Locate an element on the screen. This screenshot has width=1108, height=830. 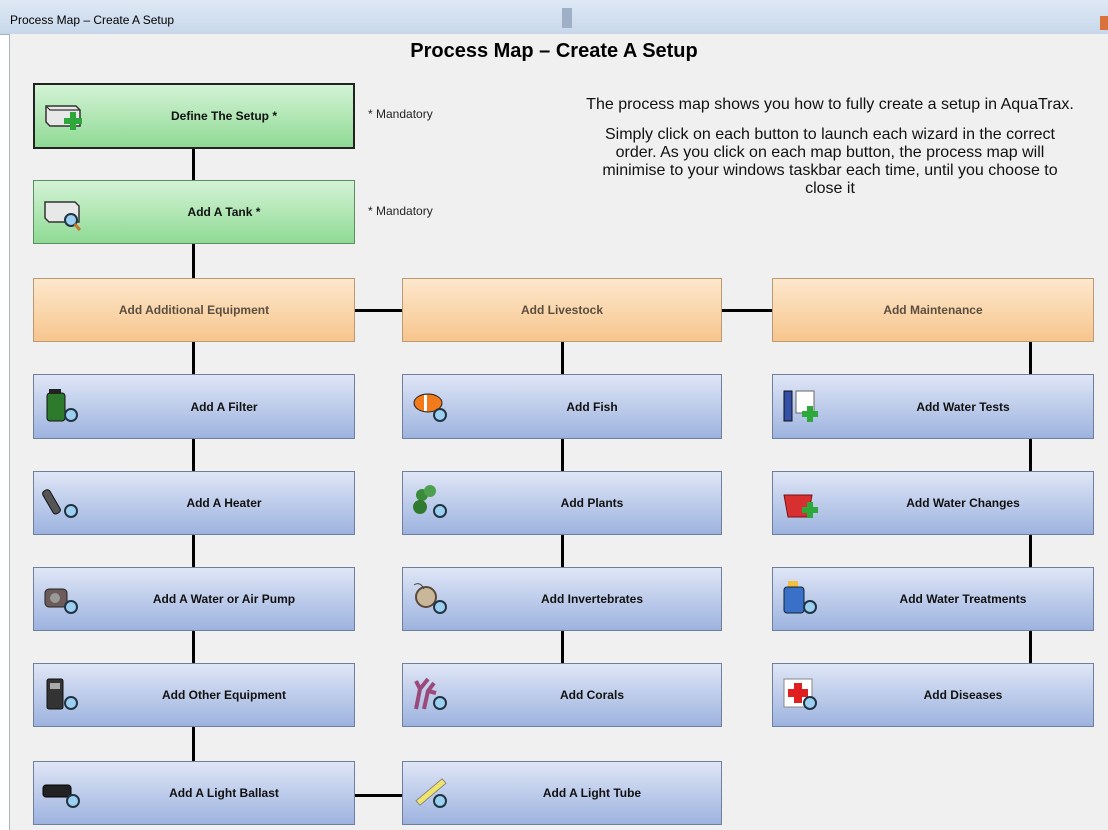
add-additional-equipment-button: Add Additional Equipment is located at coordinates (194, 310).